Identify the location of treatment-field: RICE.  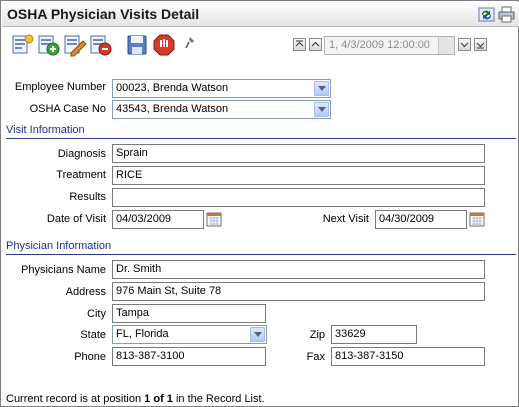
(298, 175).